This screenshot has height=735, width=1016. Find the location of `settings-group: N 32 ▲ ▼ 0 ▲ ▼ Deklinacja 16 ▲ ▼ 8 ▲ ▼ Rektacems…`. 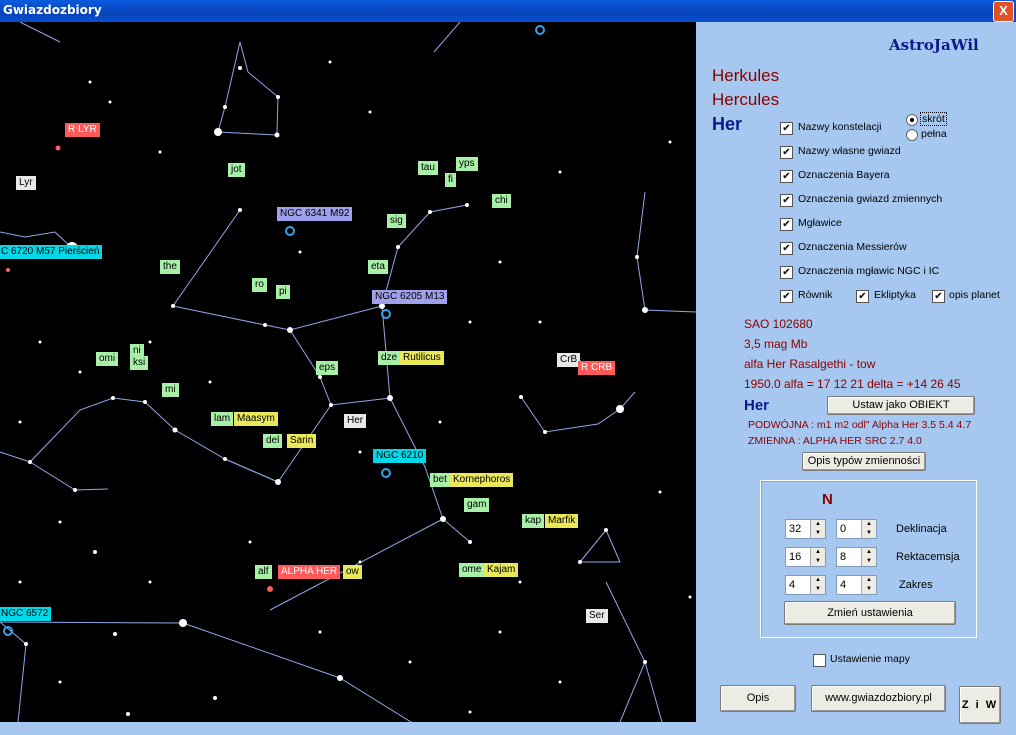

settings-group: N 32 ▲ ▼ 0 ▲ ▼ Deklinacja 16 ▲ ▼ 8 ▲ ▼ Rektacems… is located at coordinates (868, 559).